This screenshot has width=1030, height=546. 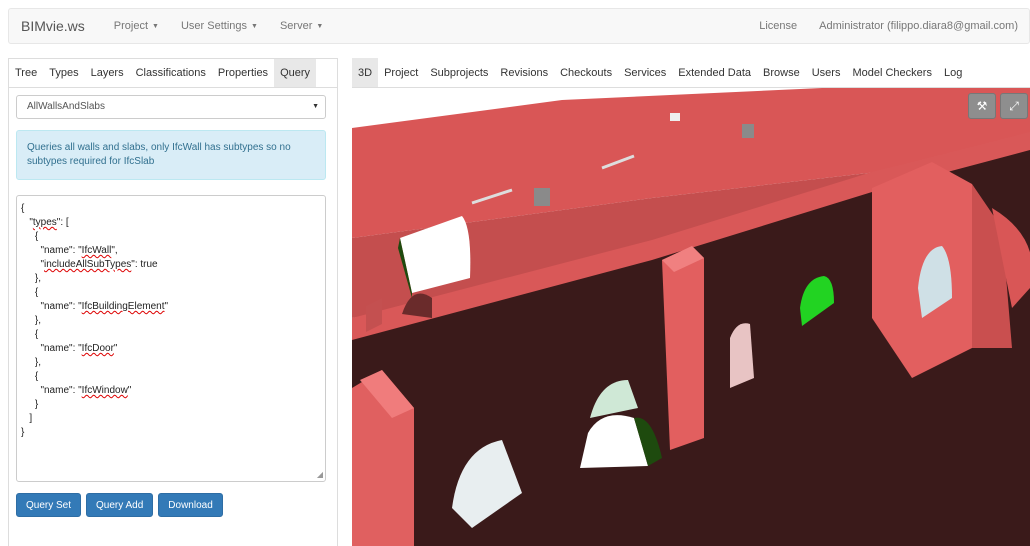 I want to click on query-set-button: Query Set, so click(x=49, y=505).